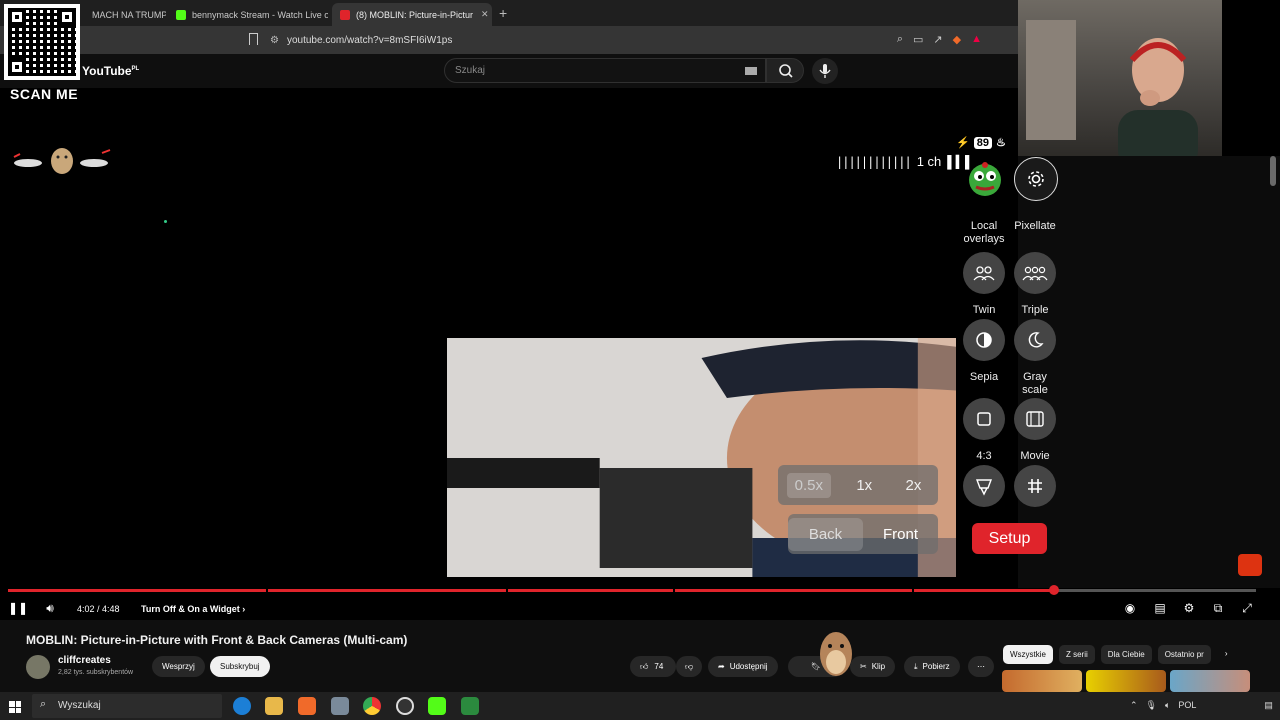  What do you see at coordinates (900, 39) in the screenshot?
I see `zoom-icon: ⌕` at bounding box center [900, 39].